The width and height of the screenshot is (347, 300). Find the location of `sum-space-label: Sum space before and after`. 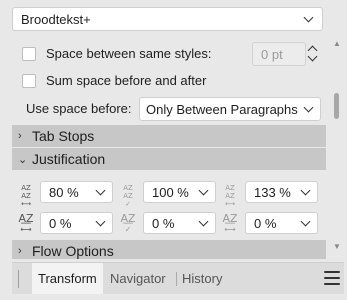

sum-space-label: Sum space before and after is located at coordinates (126, 80).